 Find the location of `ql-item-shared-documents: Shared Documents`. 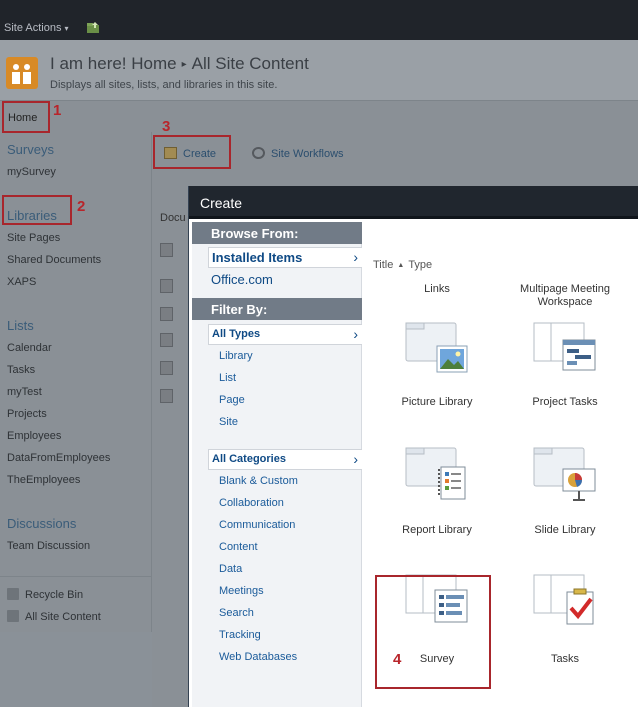

ql-item-shared-documents: Shared Documents is located at coordinates (54, 260).